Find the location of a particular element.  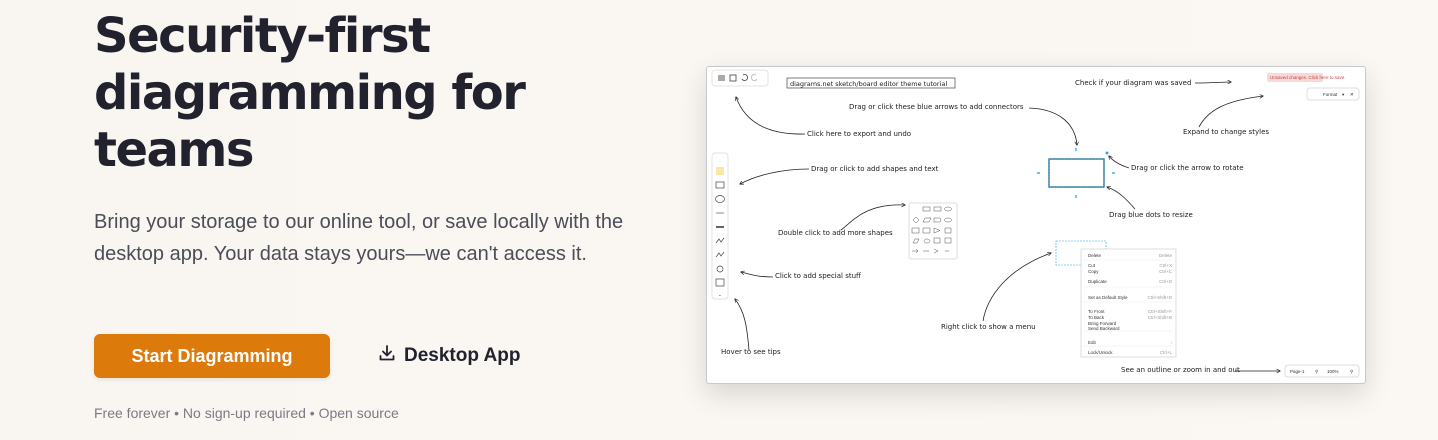

context-menu-item: Edit is located at coordinates (1092, 342).